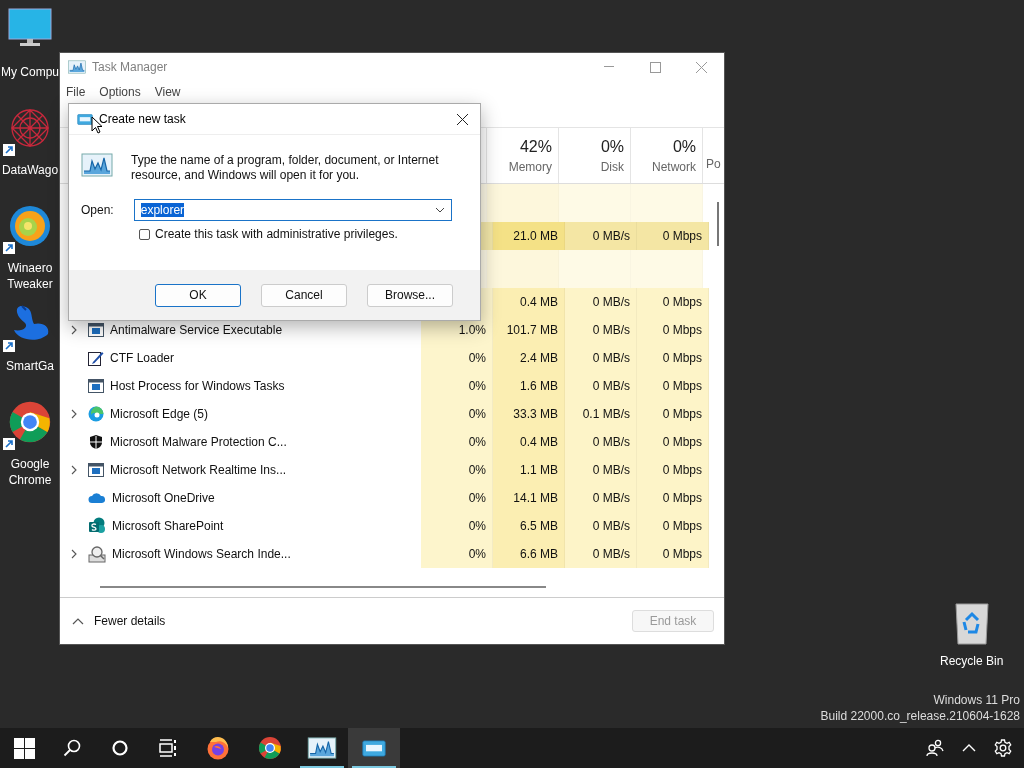 The height and width of the screenshot is (768, 1024). I want to click on build-text: Build 22000.co_release.210604-1628, so click(920, 716).